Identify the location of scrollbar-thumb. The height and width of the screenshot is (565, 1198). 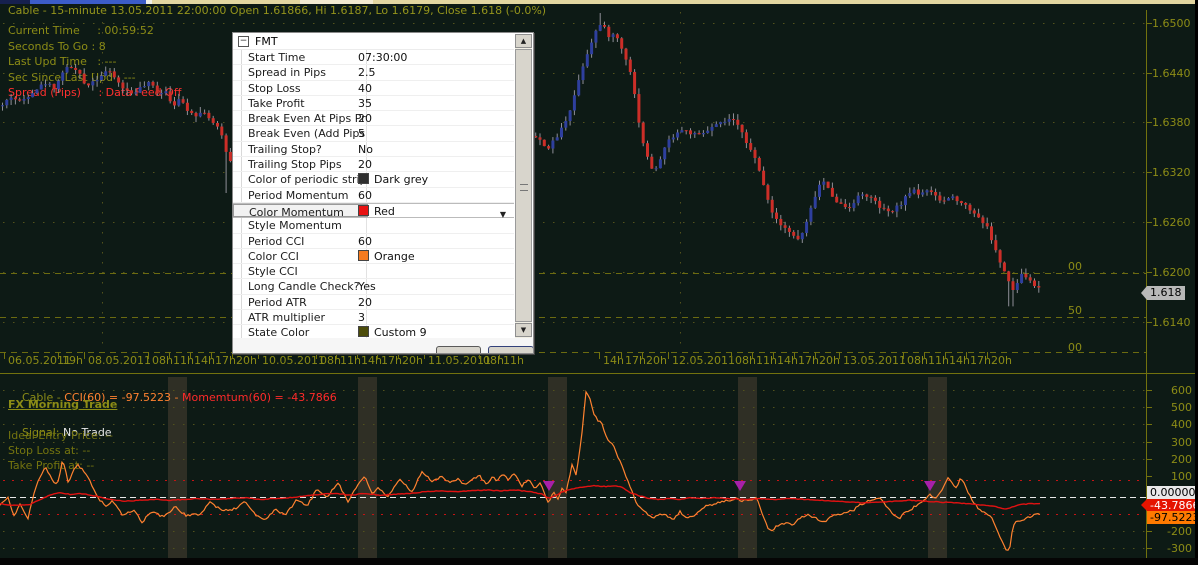
(523, 185).